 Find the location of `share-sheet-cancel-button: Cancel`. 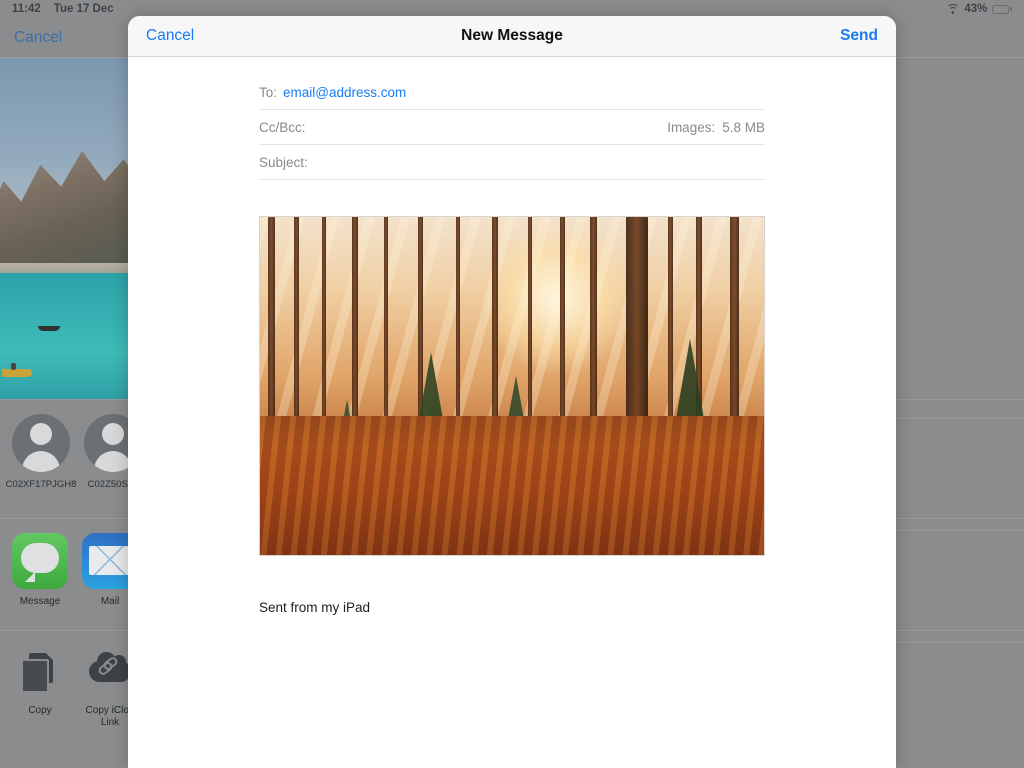

share-sheet-cancel-button: Cancel is located at coordinates (38, 38).